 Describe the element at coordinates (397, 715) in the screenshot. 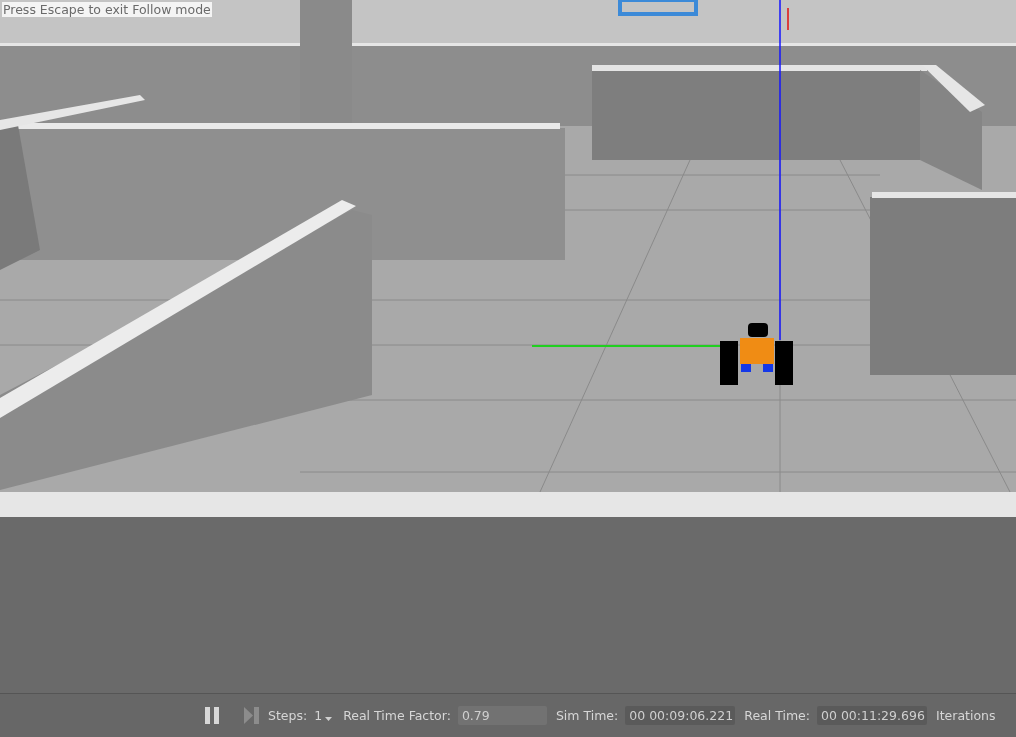

I see `real-time-factor-label: Real Time Factor:` at that location.